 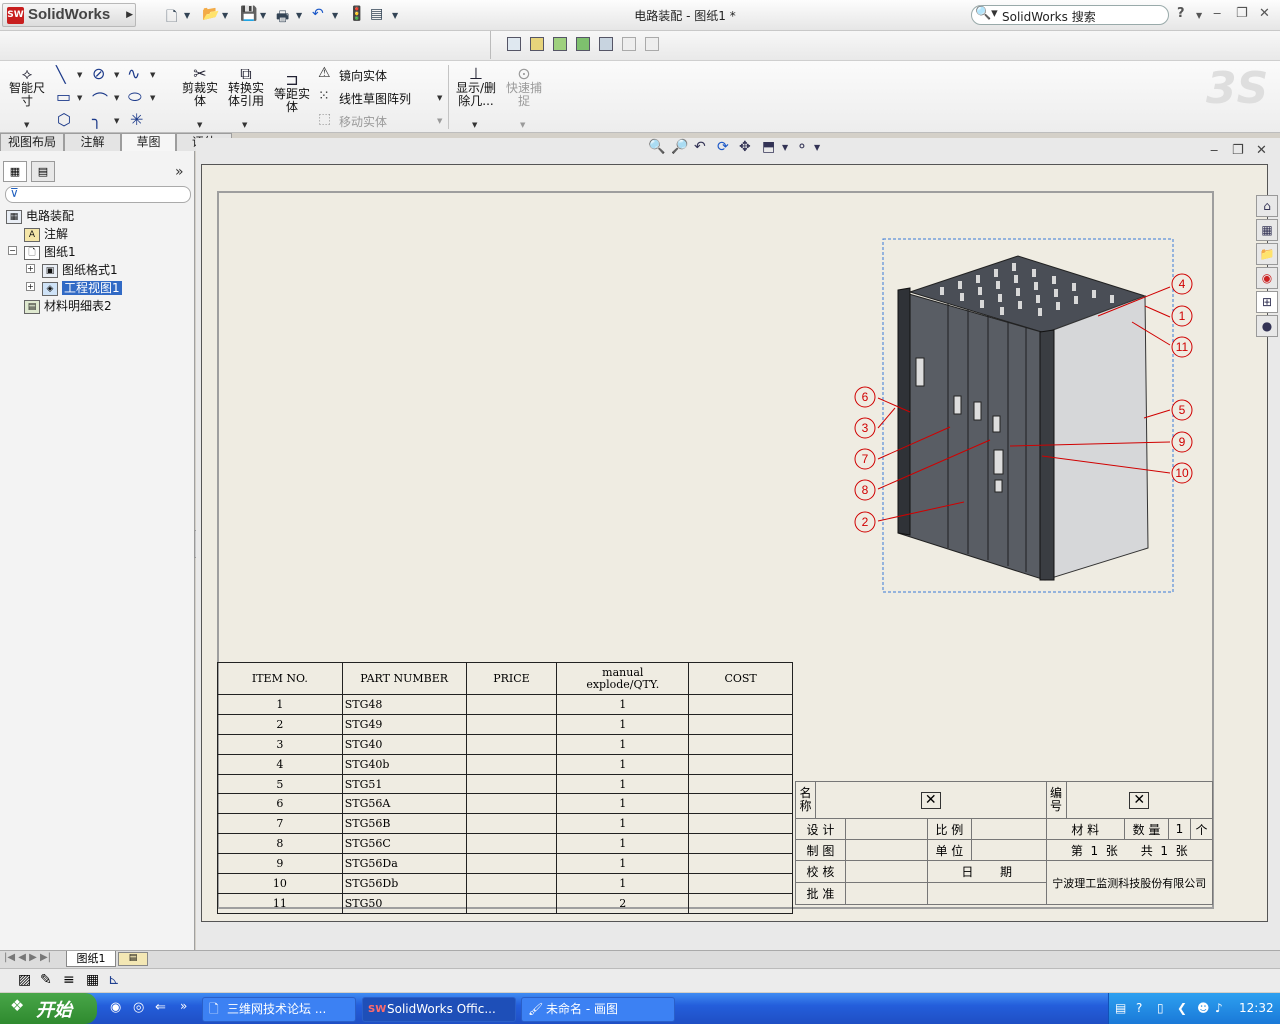 I want to click on start-button: ❖ 开始, so click(x=48, y=1008).